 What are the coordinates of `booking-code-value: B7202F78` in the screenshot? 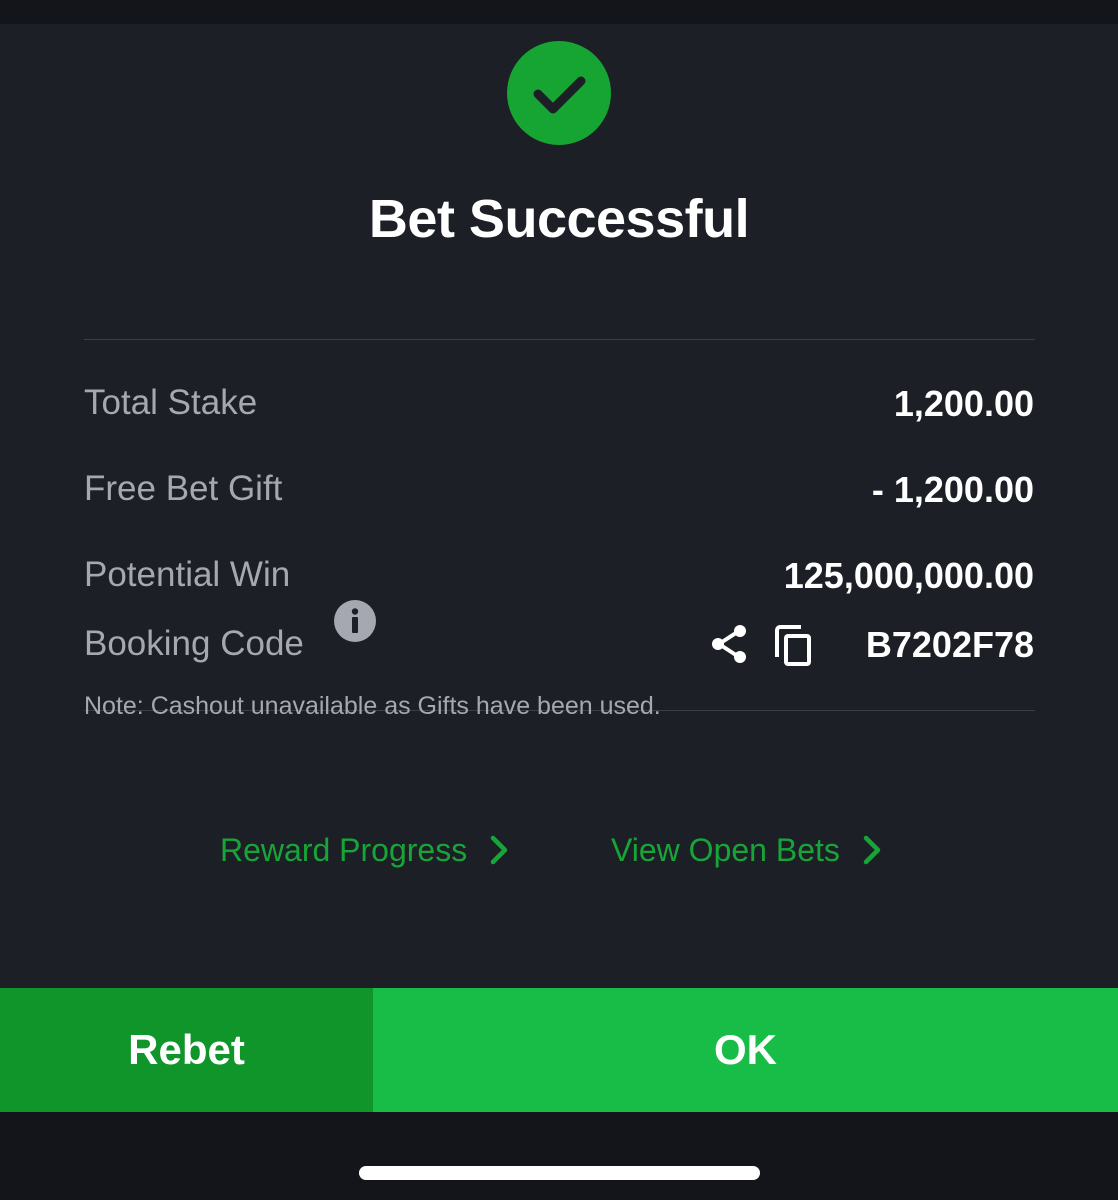 It's located at (949, 644).